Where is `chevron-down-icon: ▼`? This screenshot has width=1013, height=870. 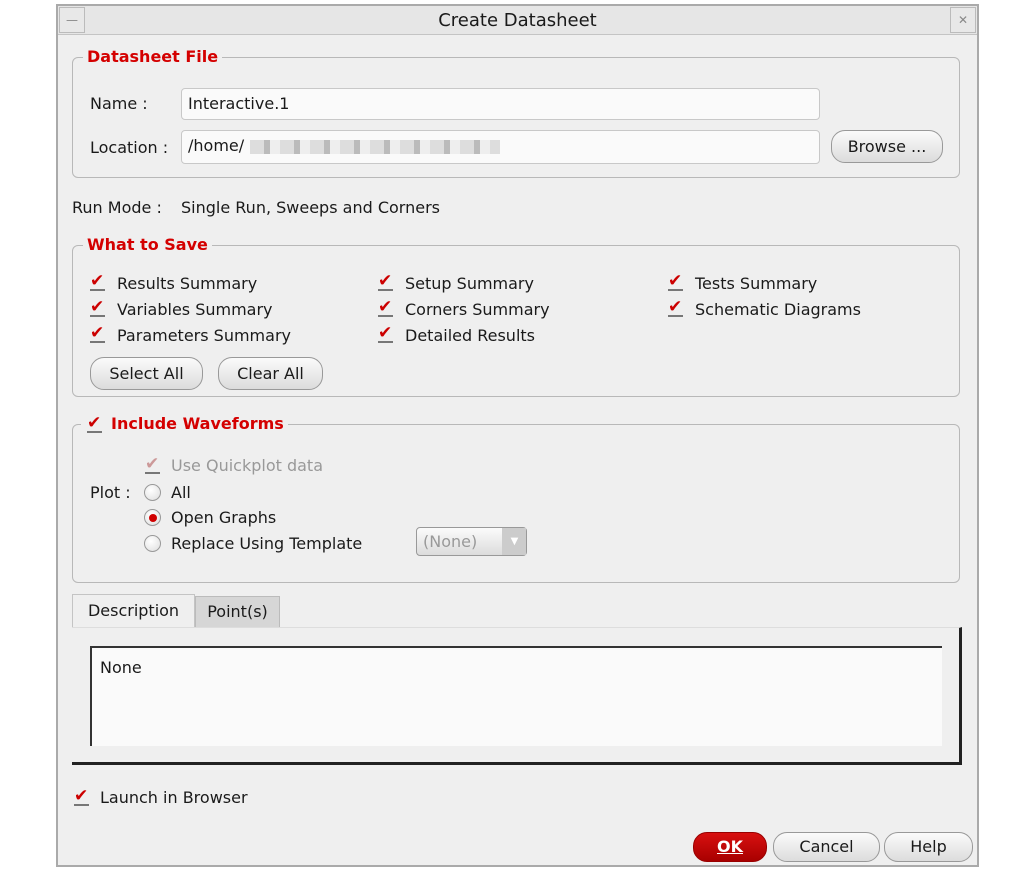 chevron-down-icon: ▼ is located at coordinates (514, 541).